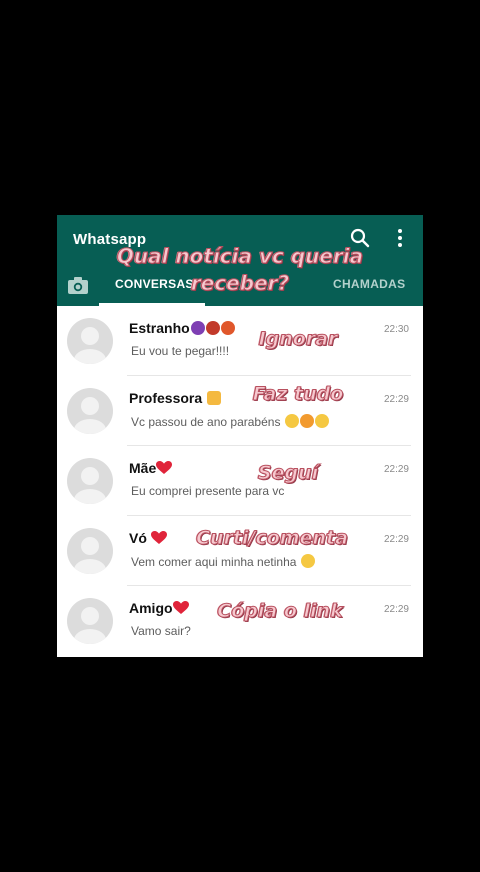 This screenshot has height=872, width=480. I want to click on overlay-option-segui: Seguí, so click(288, 473).